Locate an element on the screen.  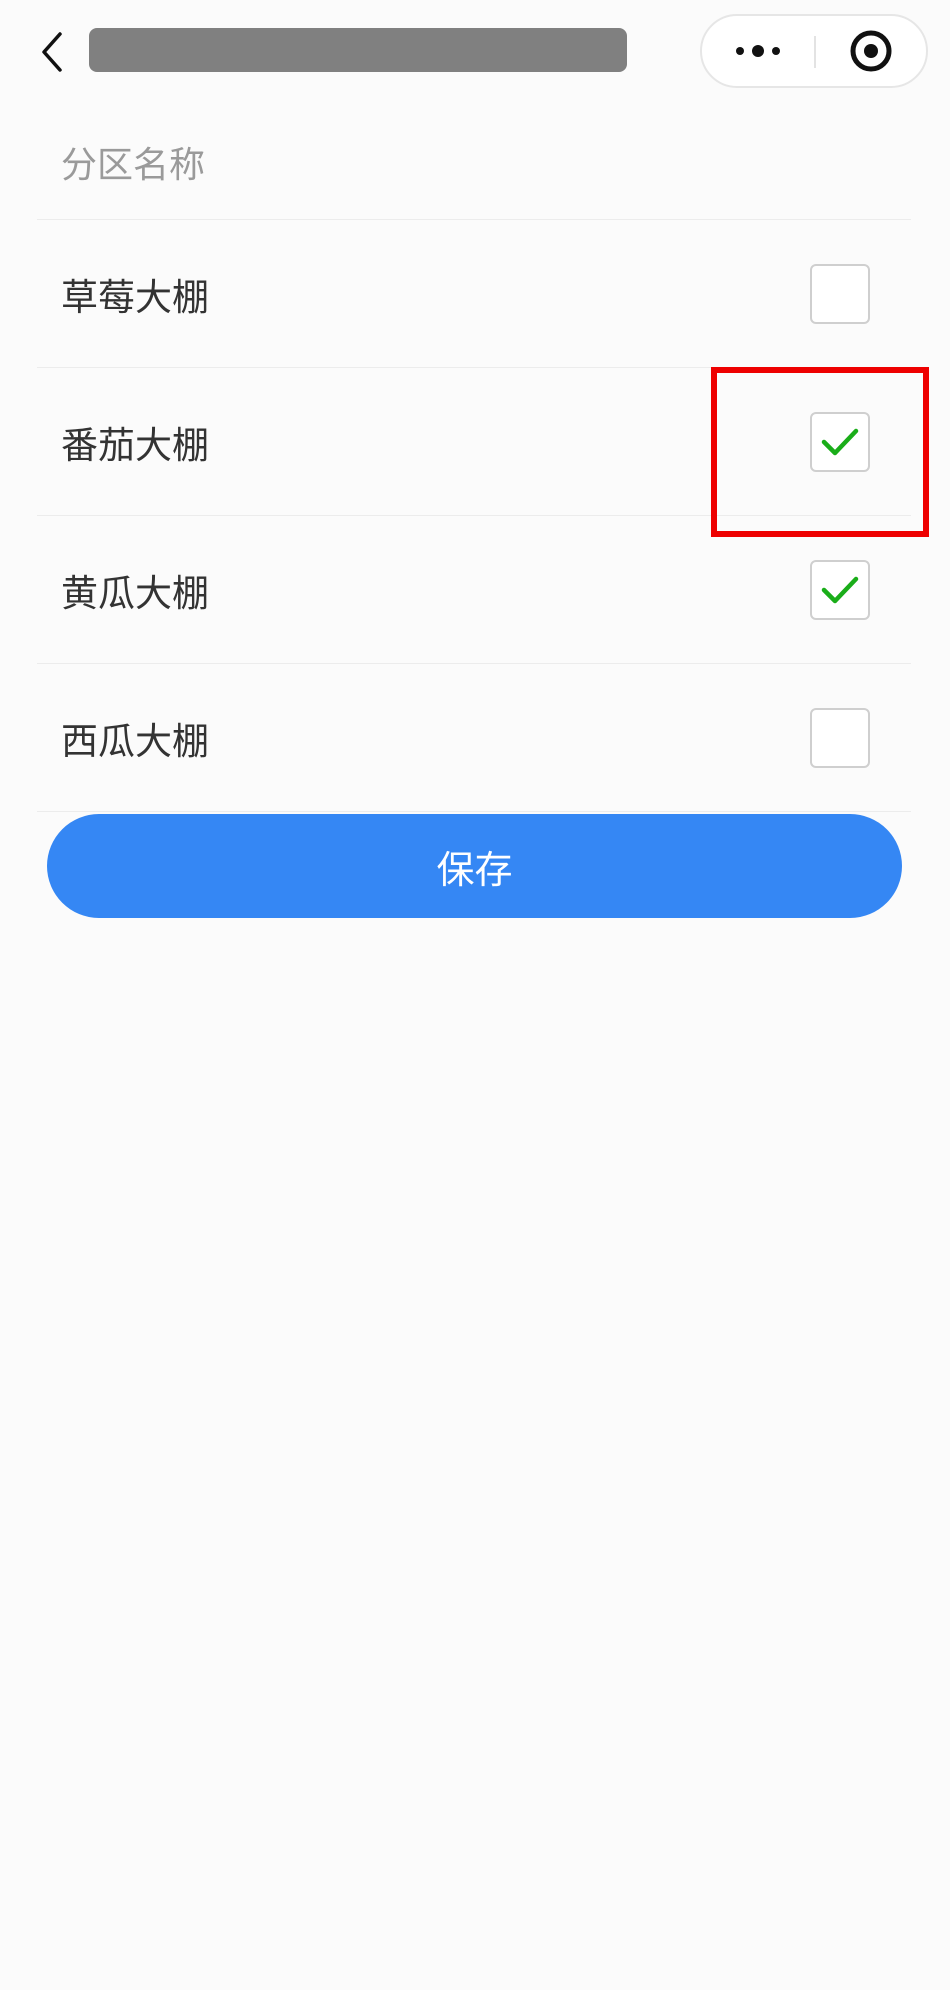
list-header-label: 分区名称 is located at coordinates (133, 165).